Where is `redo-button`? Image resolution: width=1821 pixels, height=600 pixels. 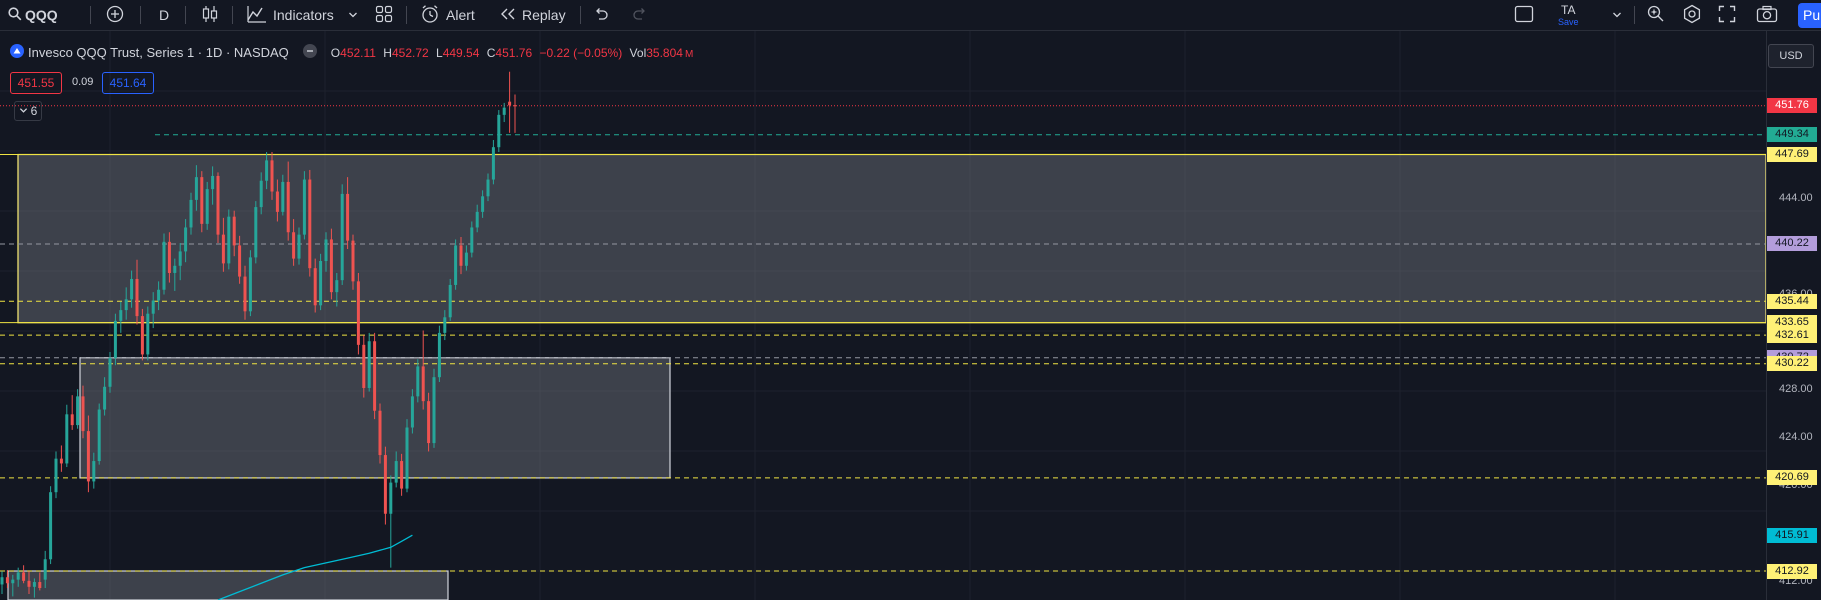
redo-button is located at coordinates (640, 15).